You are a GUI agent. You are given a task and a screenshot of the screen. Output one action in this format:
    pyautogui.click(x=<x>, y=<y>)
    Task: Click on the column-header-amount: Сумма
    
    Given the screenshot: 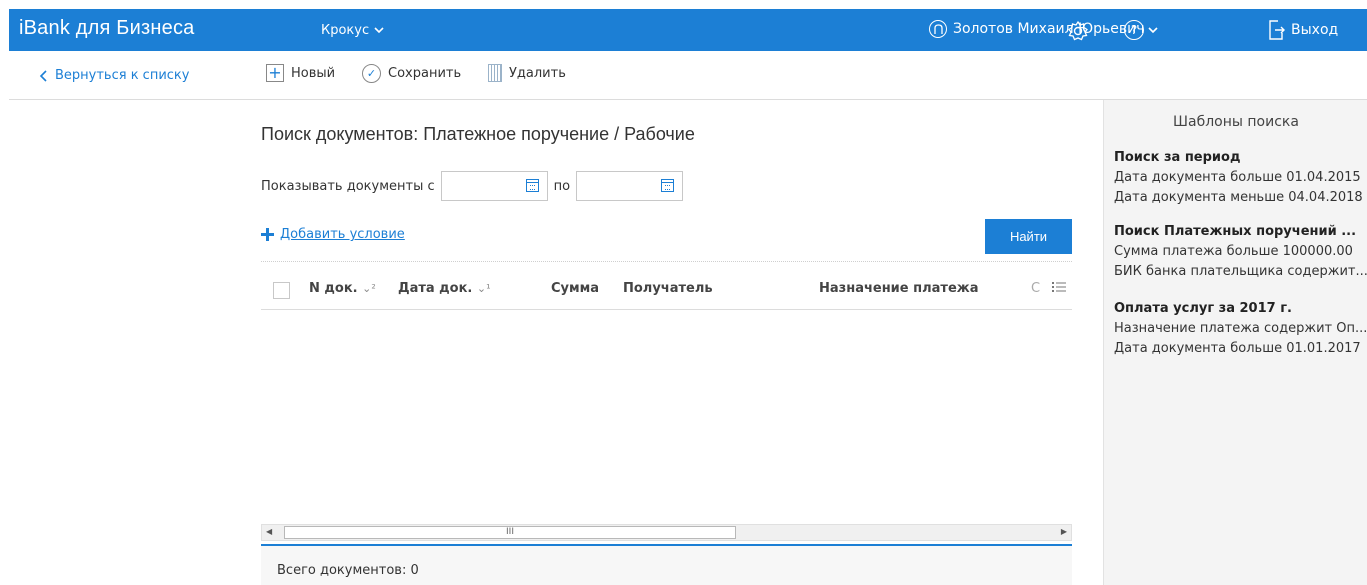 What is the action you would take?
    pyautogui.click(x=575, y=288)
    